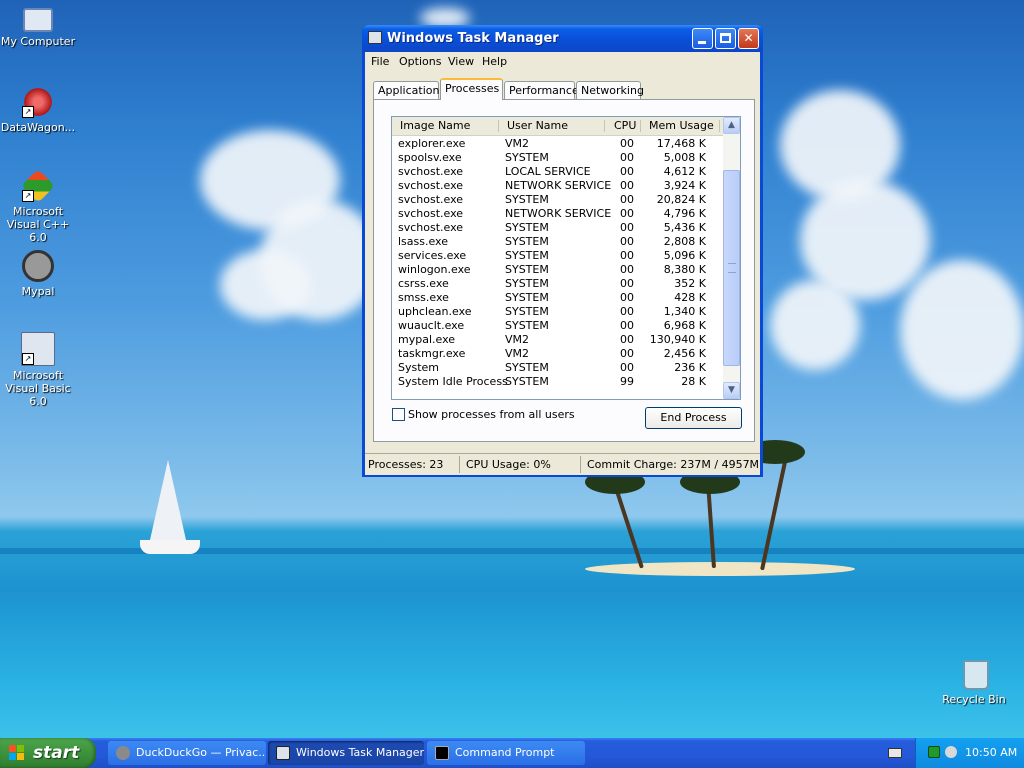  What do you see at coordinates (557, 242) in the screenshot?
I see `table-row: lsass.exe SYSTEM 00 2,808 K` at bounding box center [557, 242].